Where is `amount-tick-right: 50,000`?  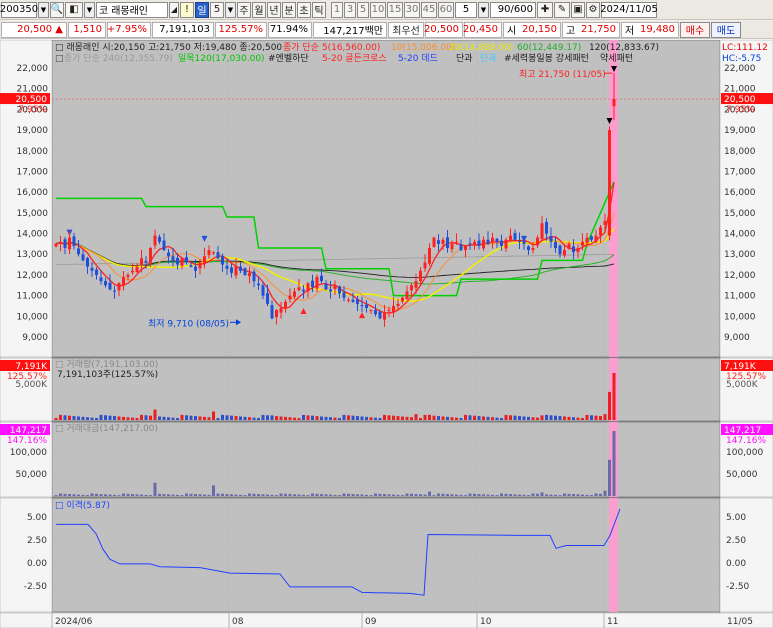 amount-tick-right: 50,000 is located at coordinates (742, 475).